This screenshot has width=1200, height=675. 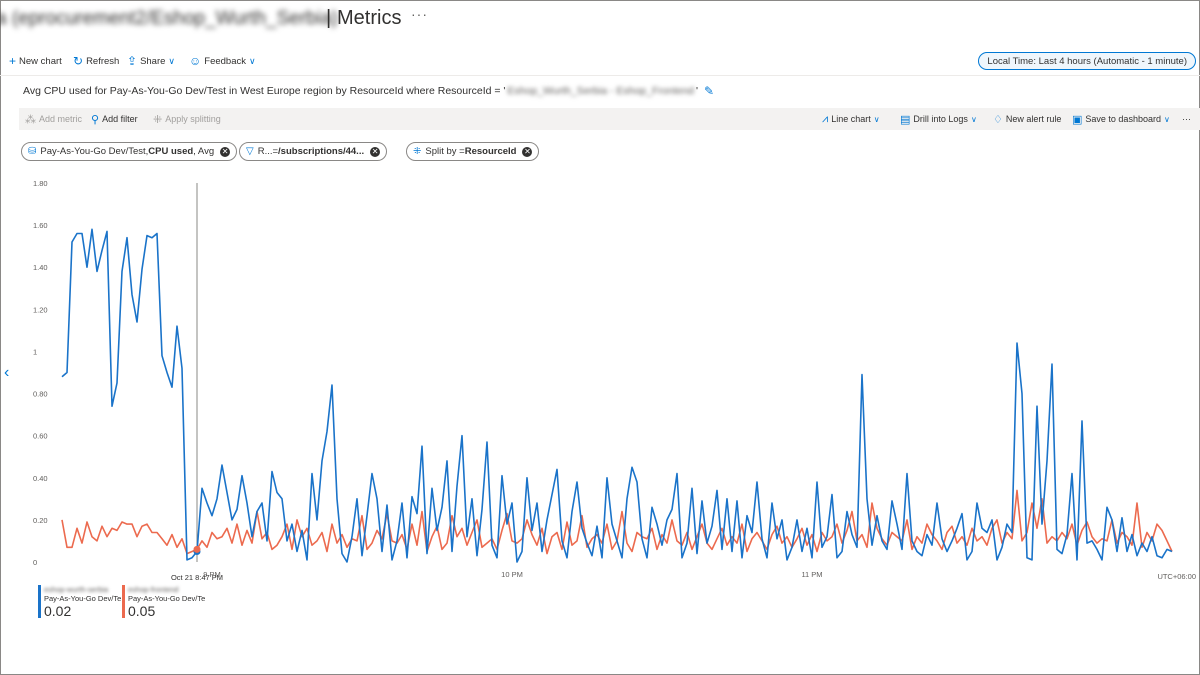 I want to click on more-options-button: ···, so click(x=419, y=14).